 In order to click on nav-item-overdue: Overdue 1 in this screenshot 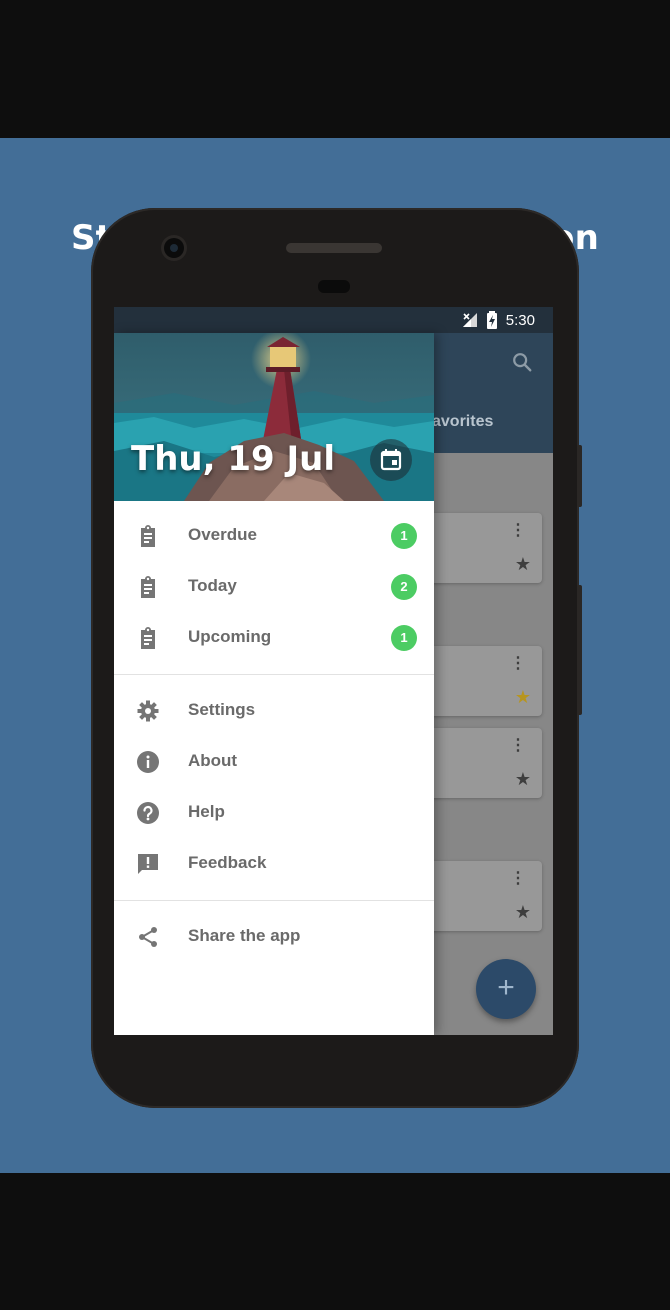, I will do `click(274, 535)`.